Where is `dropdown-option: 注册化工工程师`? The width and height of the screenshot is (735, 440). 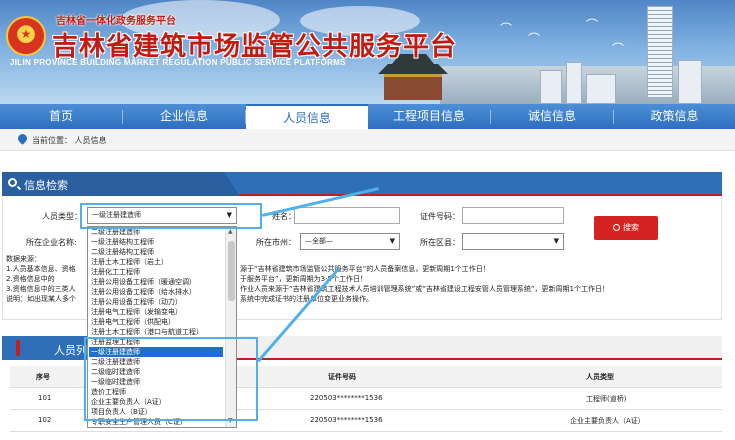 dropdown-option: 注册化工工程师 is located at coordinates (156, 272).